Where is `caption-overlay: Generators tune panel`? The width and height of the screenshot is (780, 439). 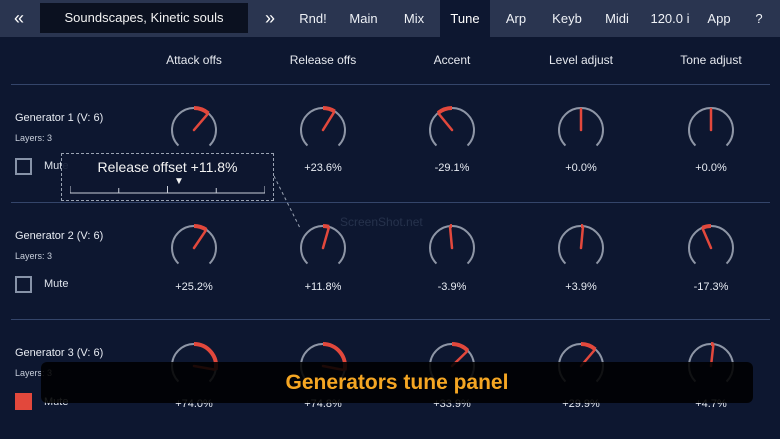 caption-overlay: Generators tune panel is located at coordinates (397, 382).